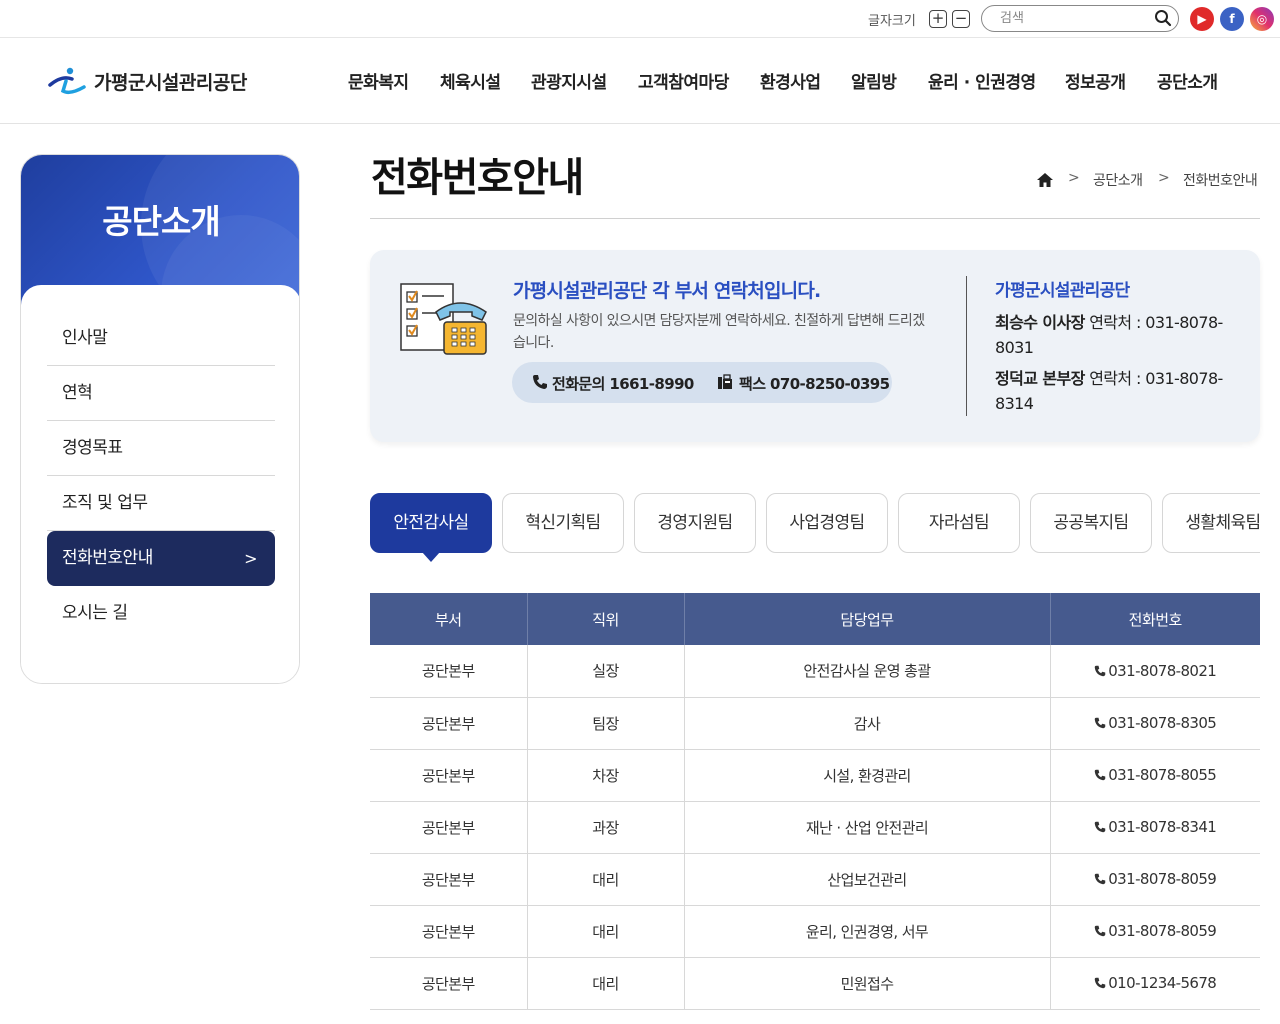 This screenshot has width=1280, height=1024. Describe the element at coordinates (161, 393) in the screenshot. I see `sidebar-item-history: 연혁` at that location.